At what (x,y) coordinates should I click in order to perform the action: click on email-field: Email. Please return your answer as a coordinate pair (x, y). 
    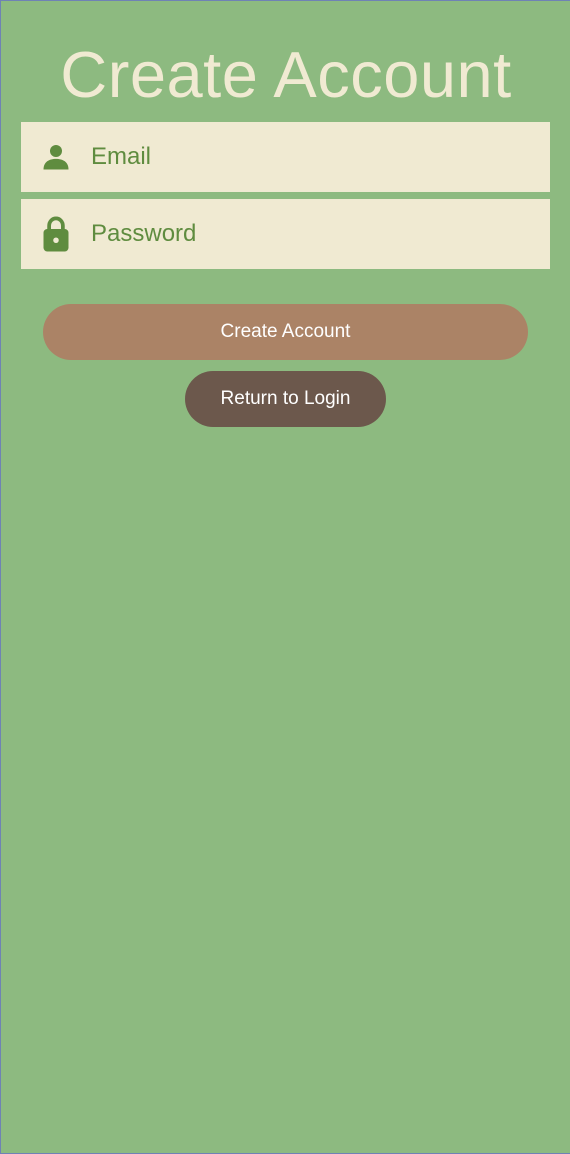
    Looking at the image, I should click on (285, 157).